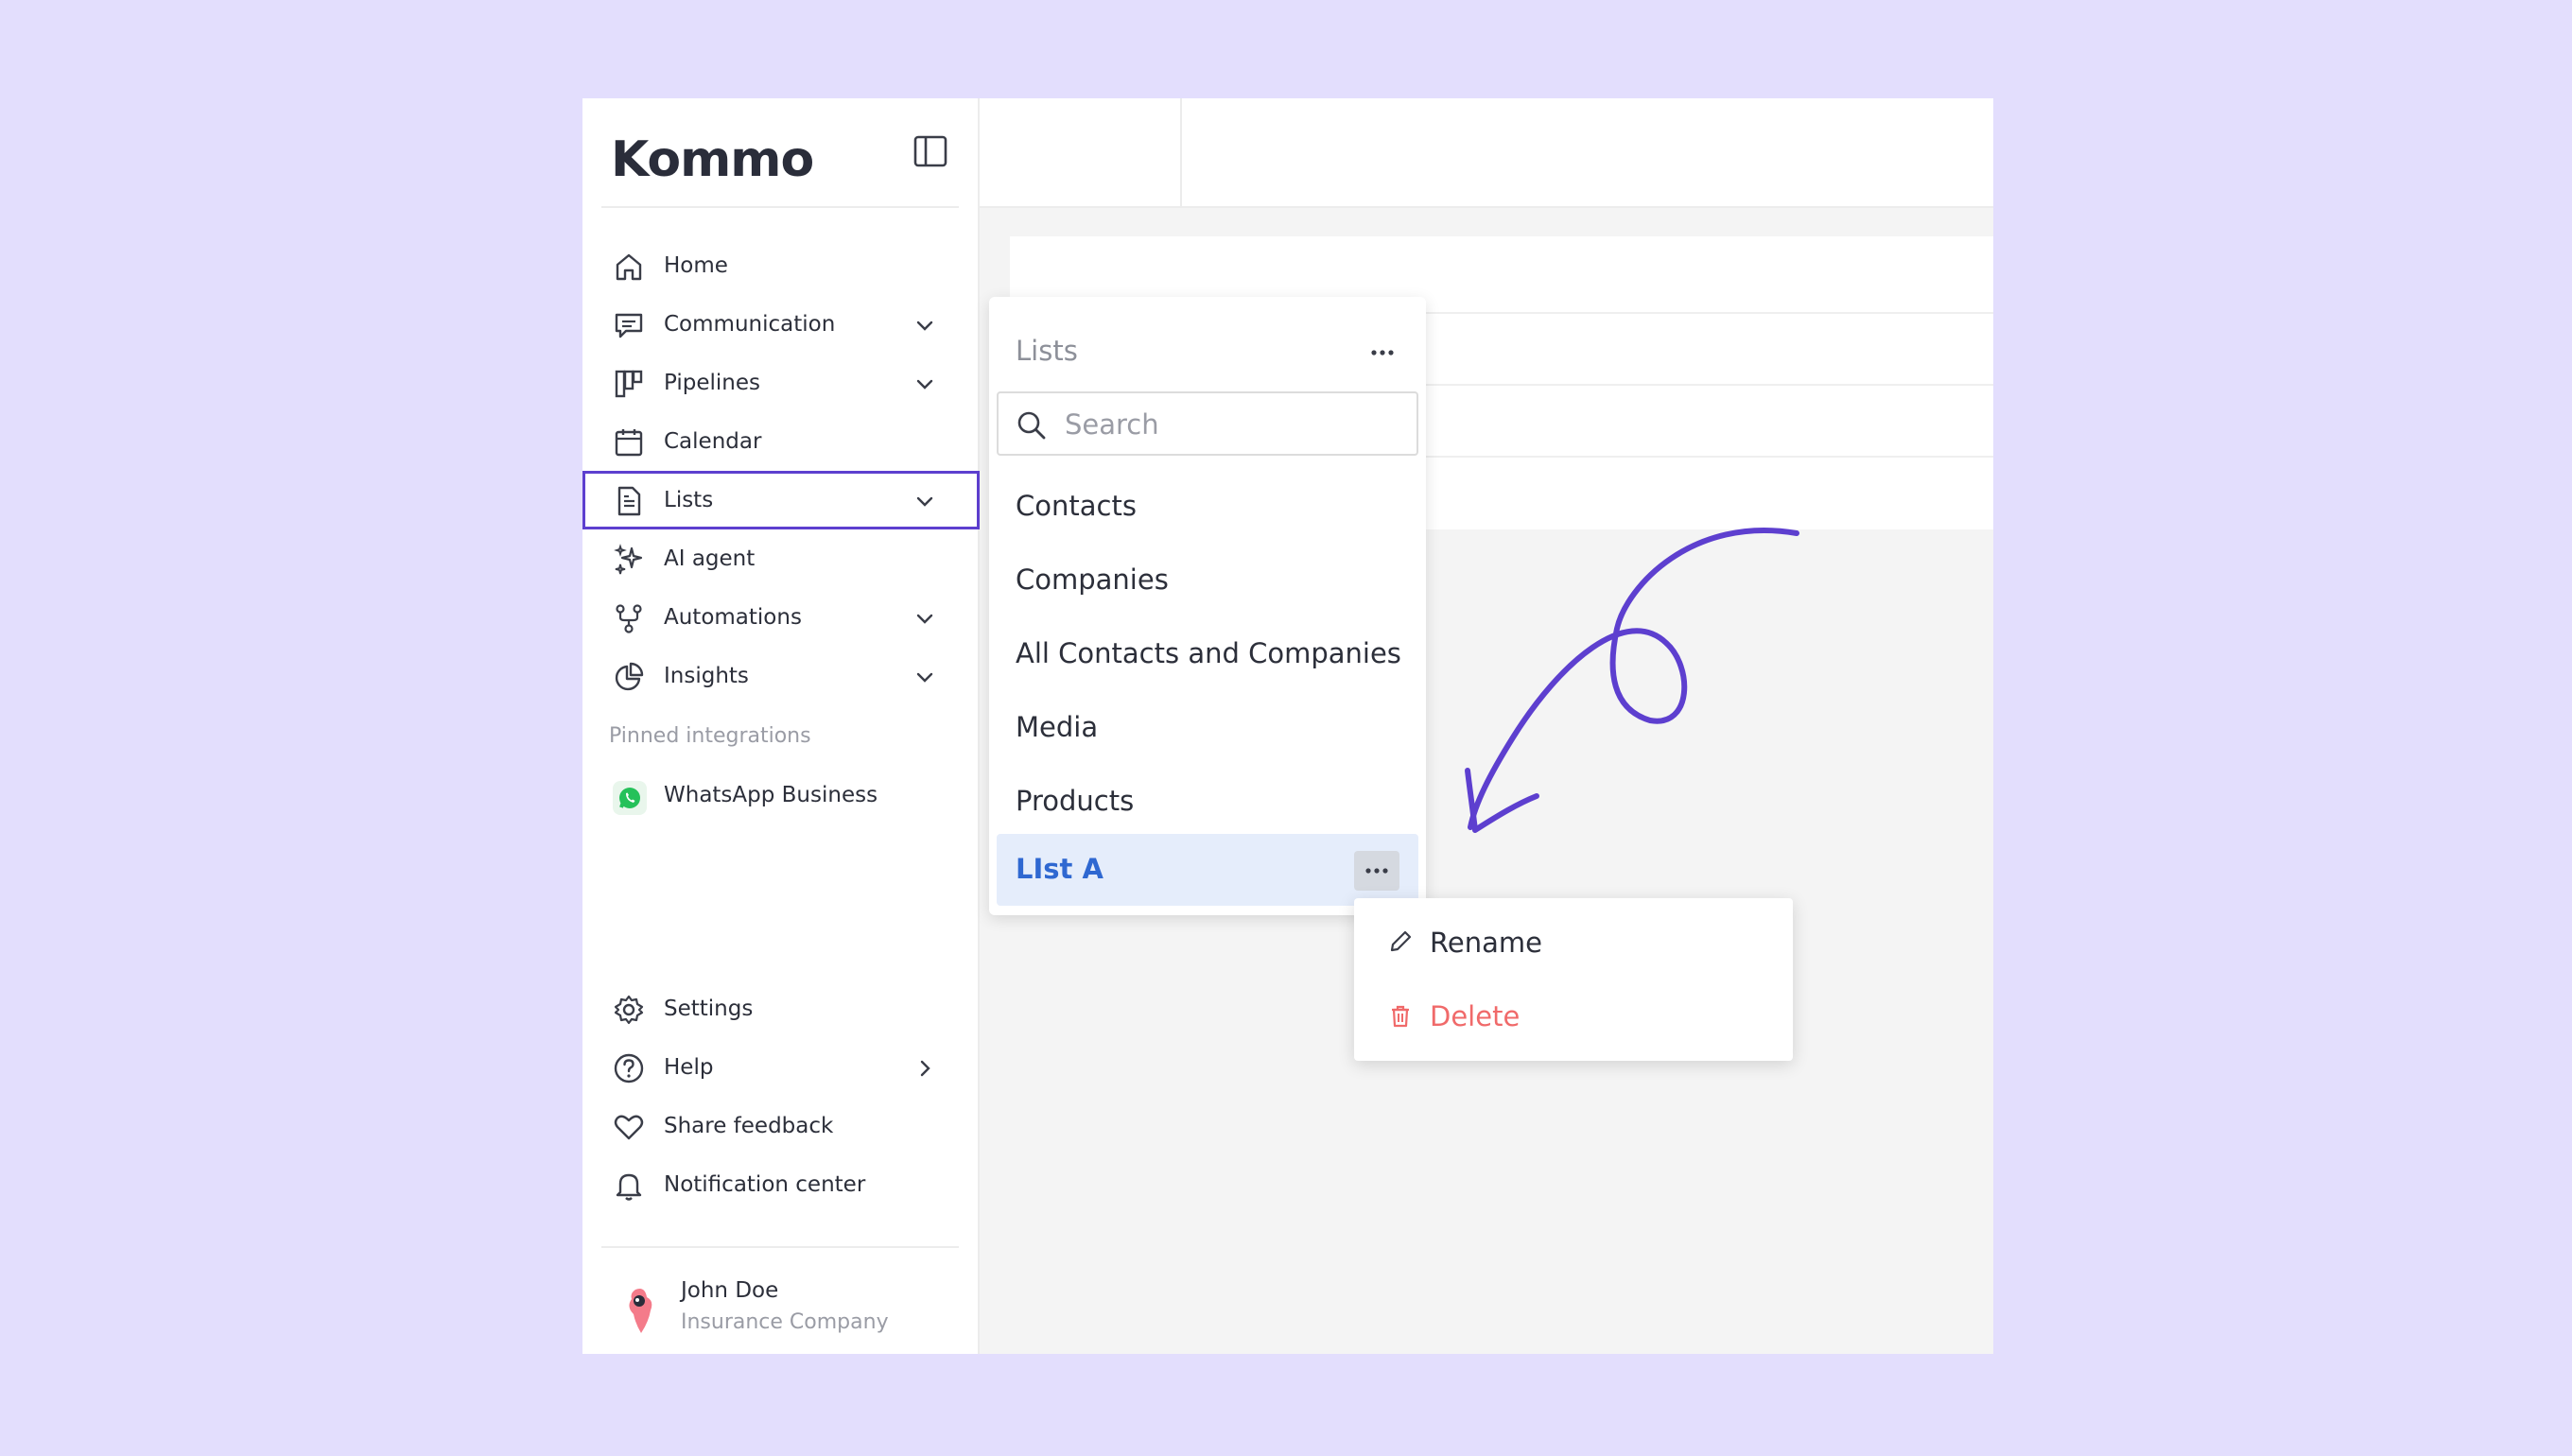 This screenshot has height=1456, width=2572. I want to click on sidebar-item-label: AI agent, so click(710, 558).